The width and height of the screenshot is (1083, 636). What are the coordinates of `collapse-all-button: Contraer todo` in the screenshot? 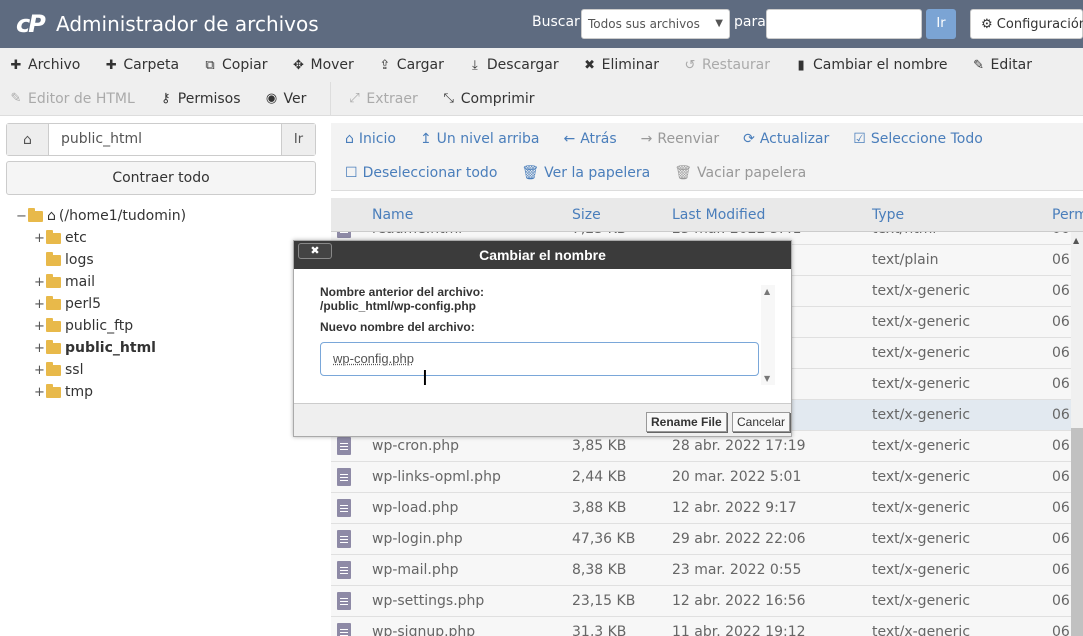 It's located at (161, 178).